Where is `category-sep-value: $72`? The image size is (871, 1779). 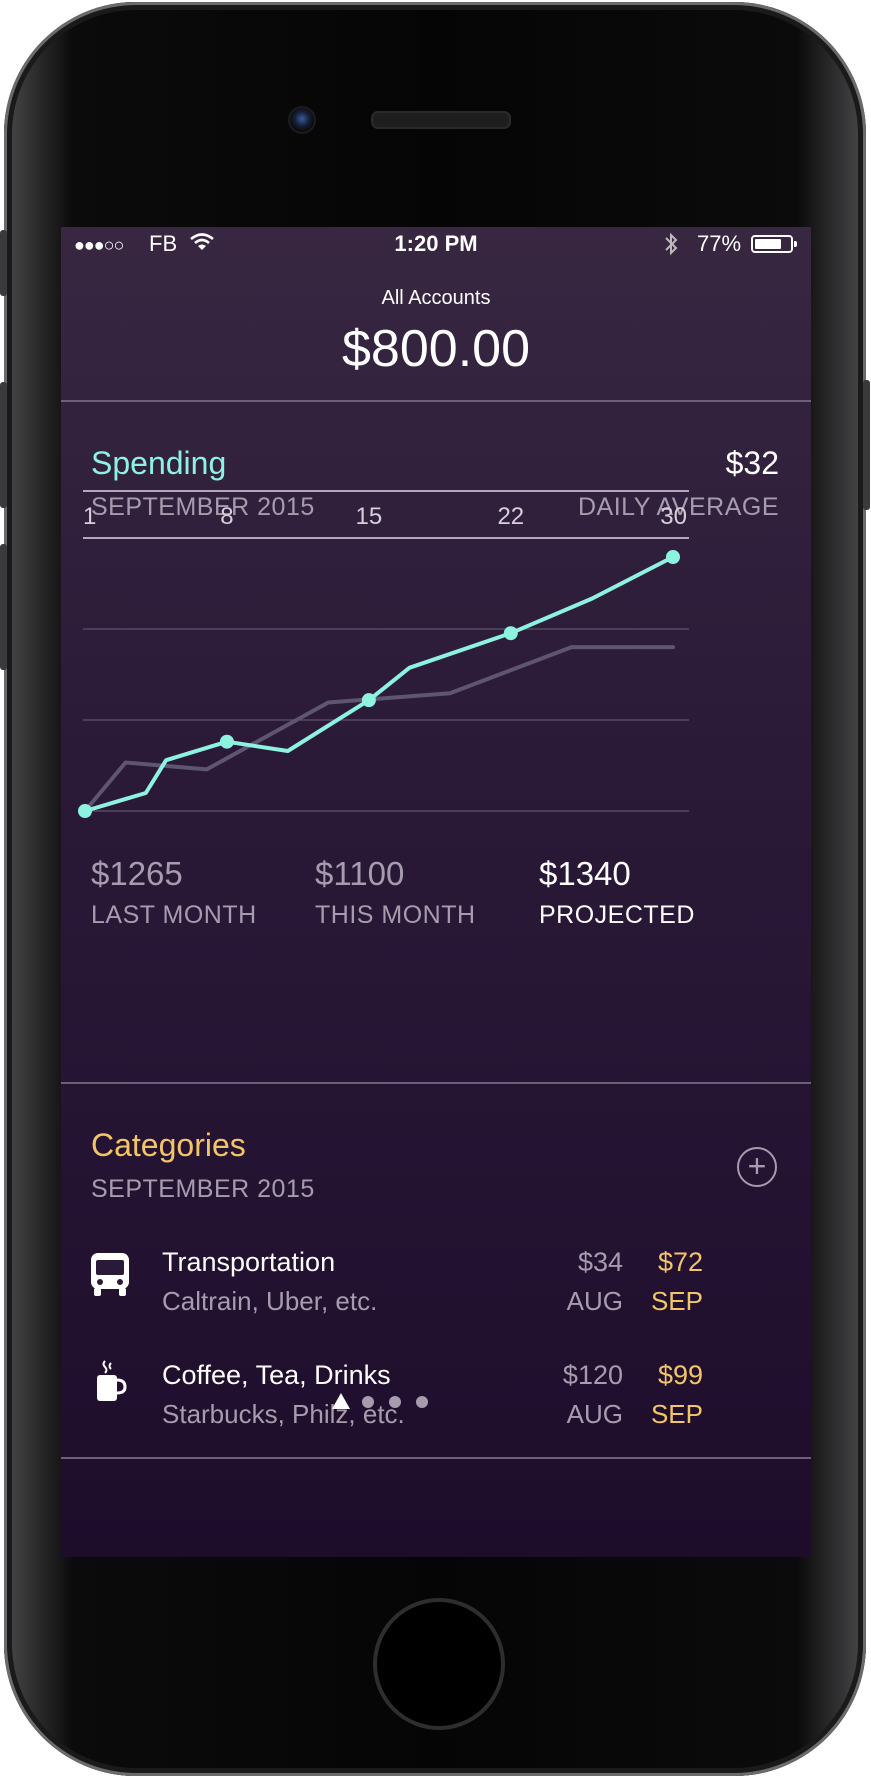
category-sep-value: $72 is located at coordinates (680, 1262).